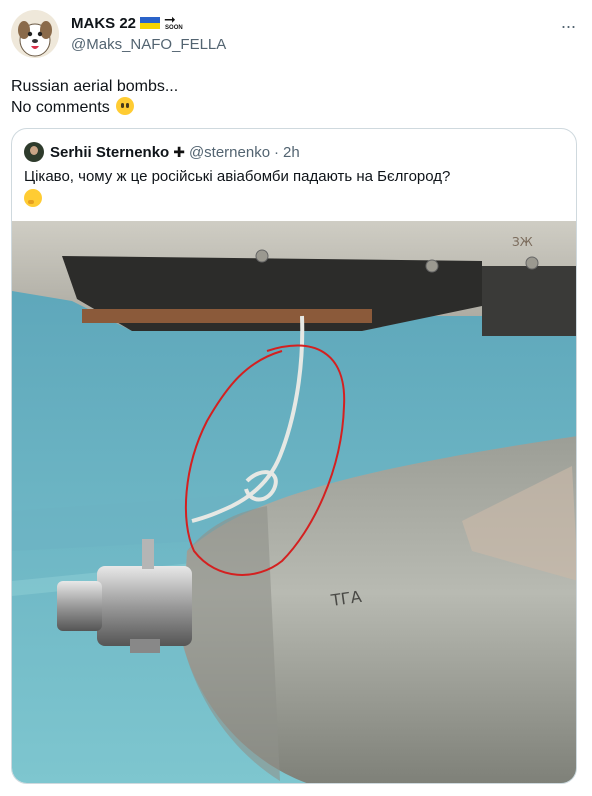 The width and height of the screenshot is (592, 796). Describe the element at coordinates (522, 242) in the screenshot. I see `panel-stencil-text: ЗЖ` at that location.